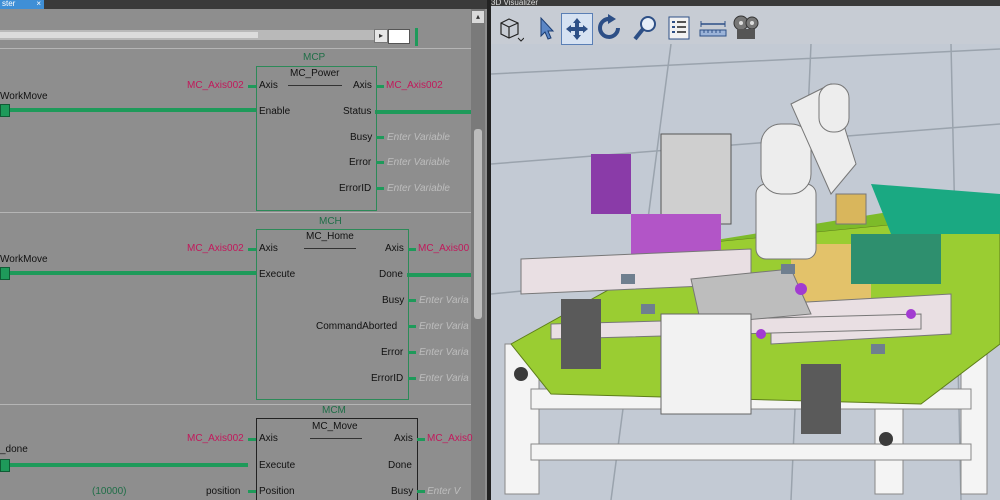 The width and height of the screenshot is (1000, 500). I want to click on vertical-scrollbar: ▴, so click(478, 254).